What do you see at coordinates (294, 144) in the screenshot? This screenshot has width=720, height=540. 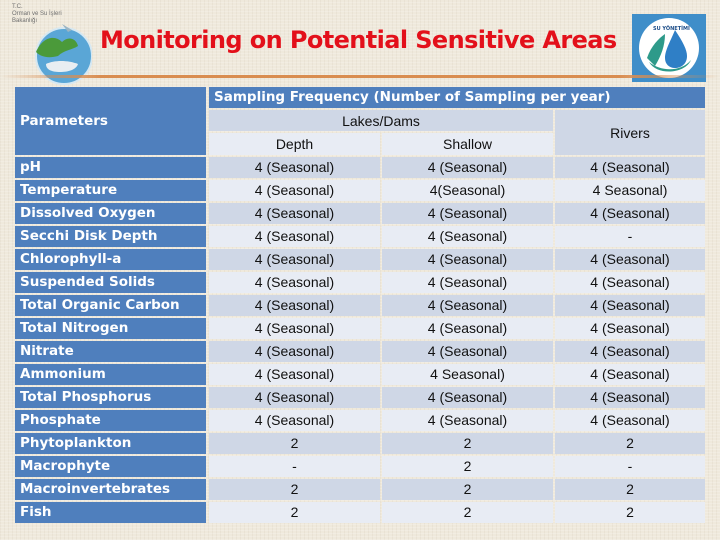 I see `depth-header: Depth` at bounding box center [294, 144].